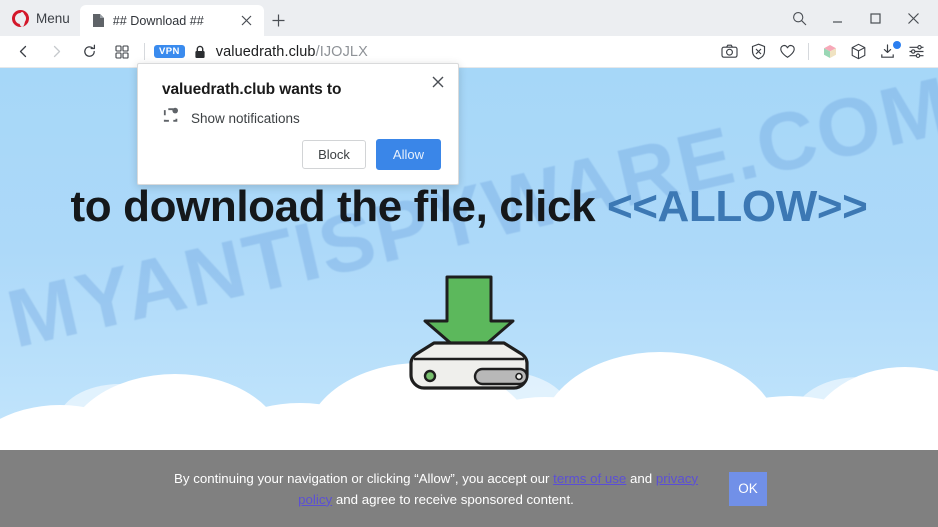 Image resolution: width=938 pixels, height=527 pixels. Describe the element at coordinates (371, 154) in the screenshot. I see `dialog-actions: Block Allow` at that location.